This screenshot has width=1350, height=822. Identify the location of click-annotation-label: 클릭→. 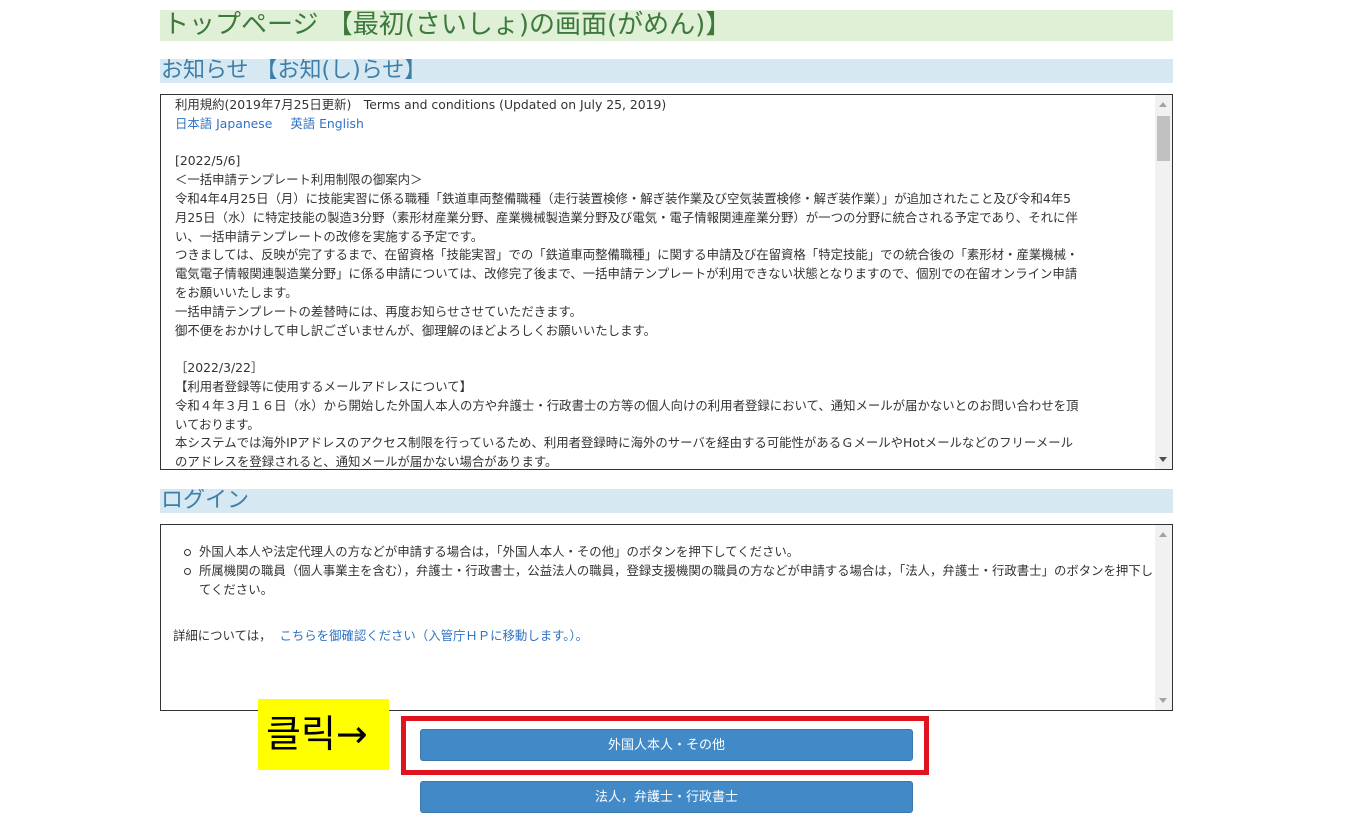
(323, 734).